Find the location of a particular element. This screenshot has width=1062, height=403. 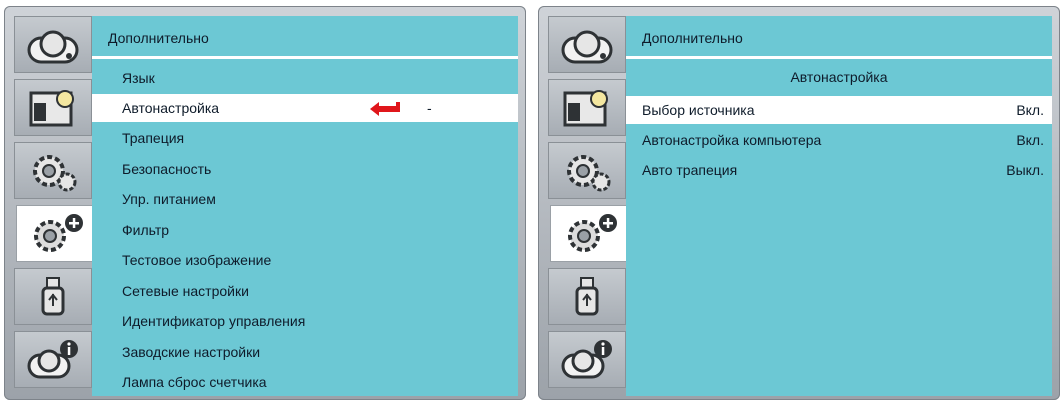

setting-auto-keystone: Авто трапеция Выкл. is located at coordinates (839, 170).